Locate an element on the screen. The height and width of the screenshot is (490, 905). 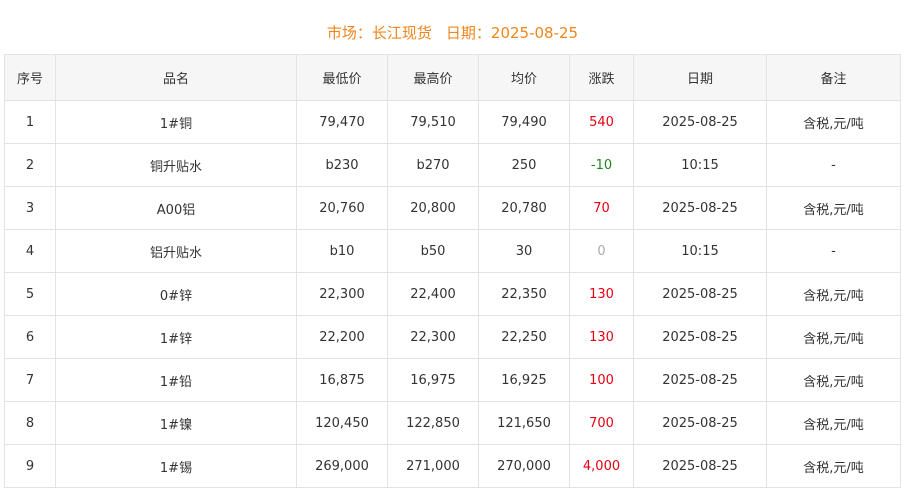
cell-index: 7 is located at coordinates (30, 380).